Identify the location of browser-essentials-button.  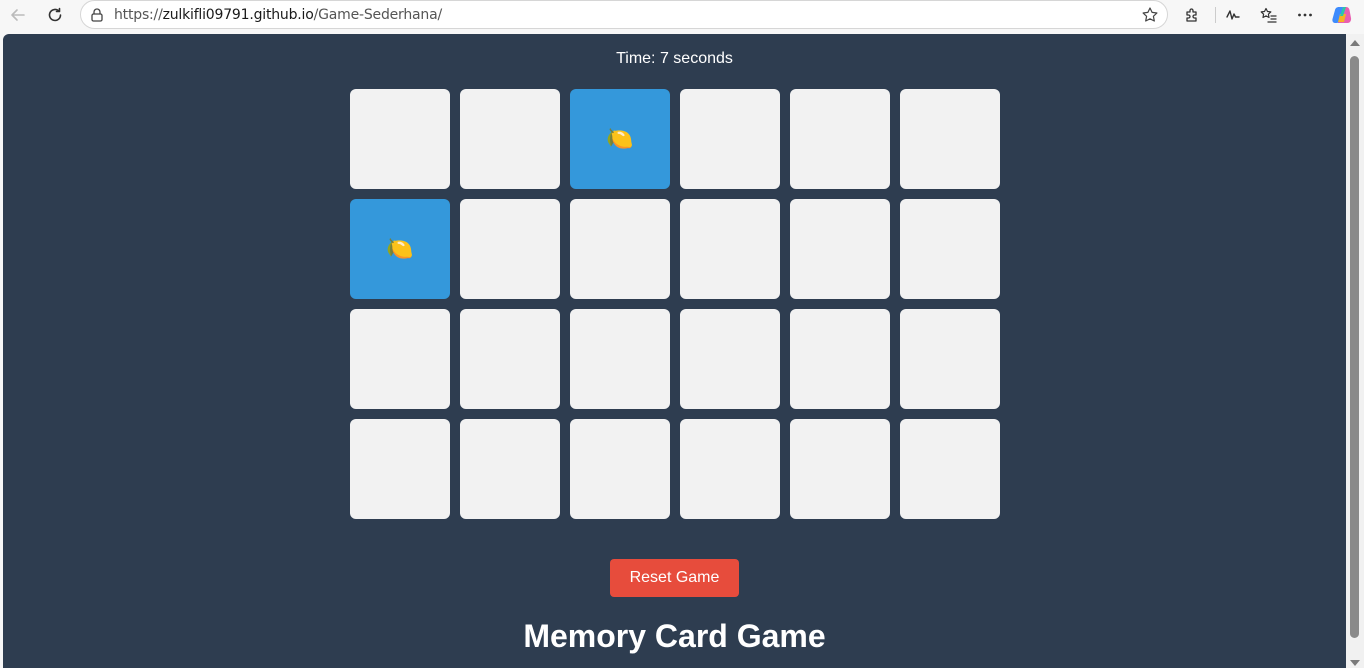
(1233, 15).